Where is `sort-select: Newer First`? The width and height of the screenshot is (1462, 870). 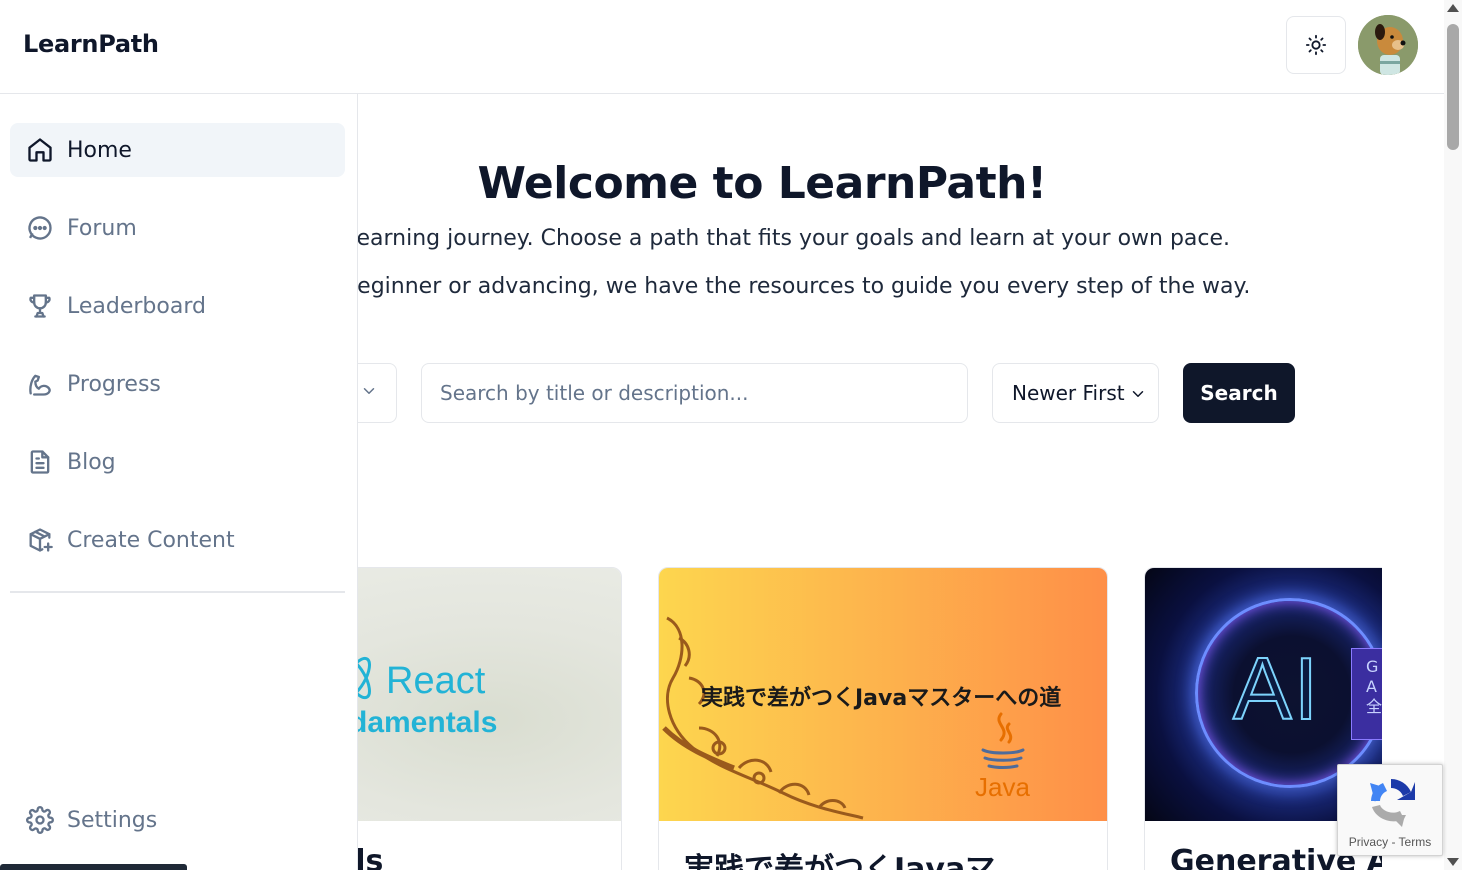 sort-select: Newer First is located at coordinates (1075, 393).